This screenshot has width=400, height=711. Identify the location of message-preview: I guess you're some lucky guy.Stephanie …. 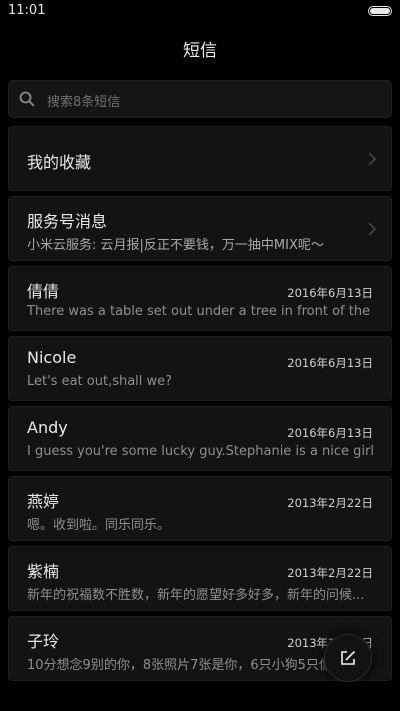
(201, 451).